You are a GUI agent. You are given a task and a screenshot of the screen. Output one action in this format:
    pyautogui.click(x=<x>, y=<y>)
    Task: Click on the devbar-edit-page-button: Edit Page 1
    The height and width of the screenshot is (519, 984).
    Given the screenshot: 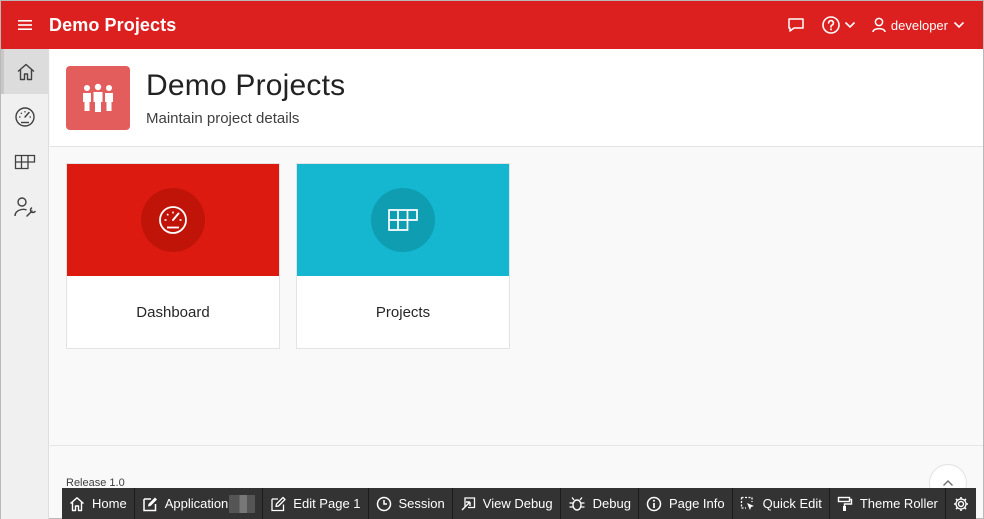 What is the action you would take?
    pyautogui.click(x=316, y=503)
    